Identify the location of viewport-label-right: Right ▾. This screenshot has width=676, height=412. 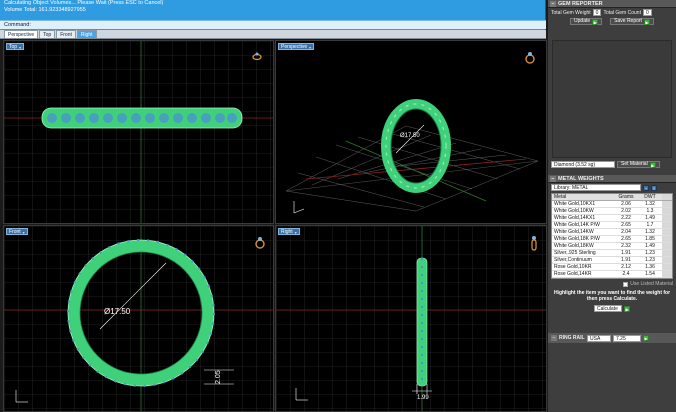
(289, 231).